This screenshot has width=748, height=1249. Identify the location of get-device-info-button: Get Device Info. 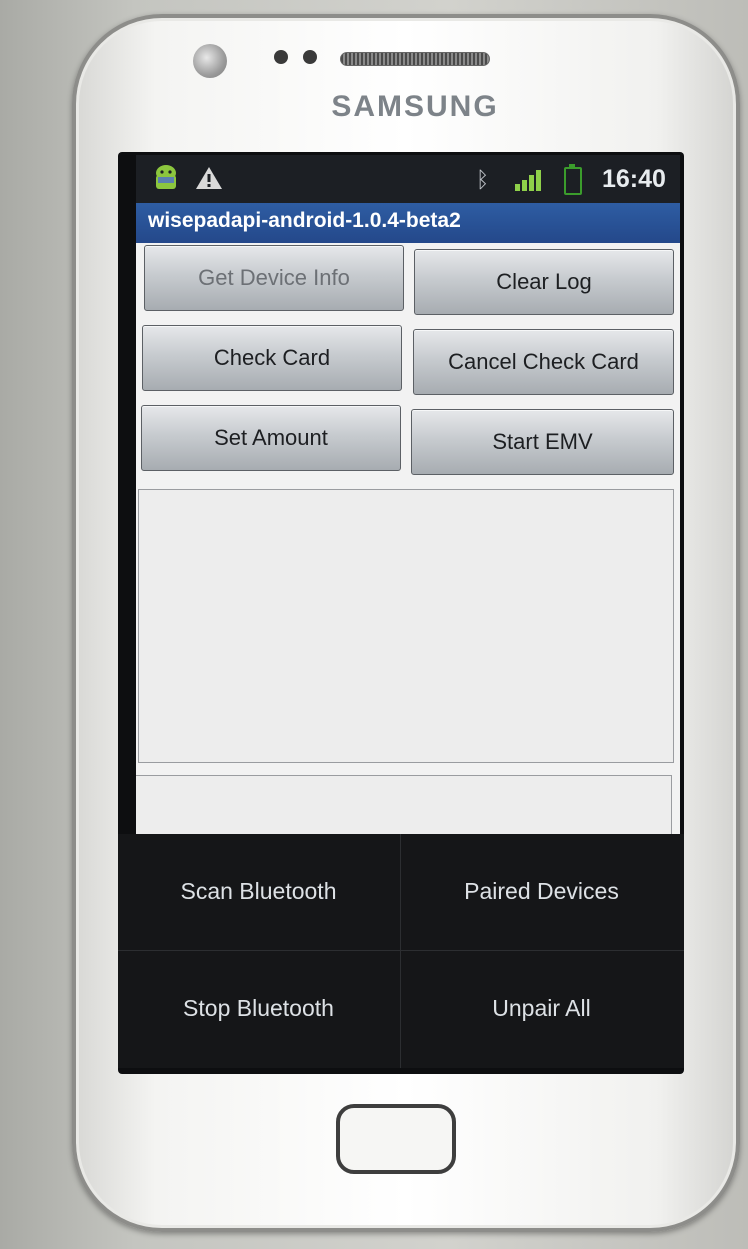
(274, 278).